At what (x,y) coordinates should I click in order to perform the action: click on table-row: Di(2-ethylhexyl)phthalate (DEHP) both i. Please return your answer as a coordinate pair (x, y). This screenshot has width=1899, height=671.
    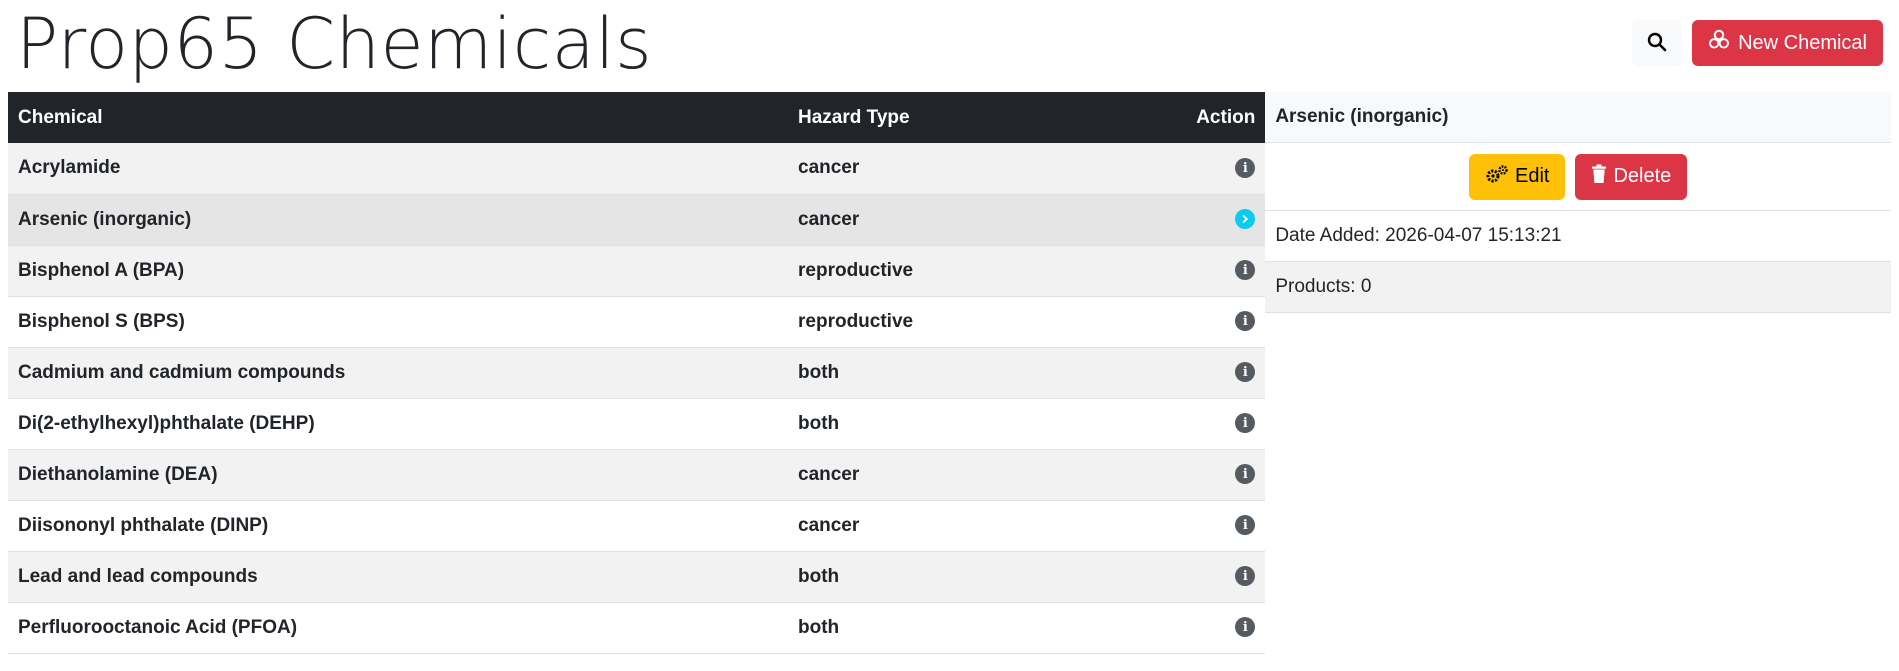
    Looking at the image, I should click on (637, 424).